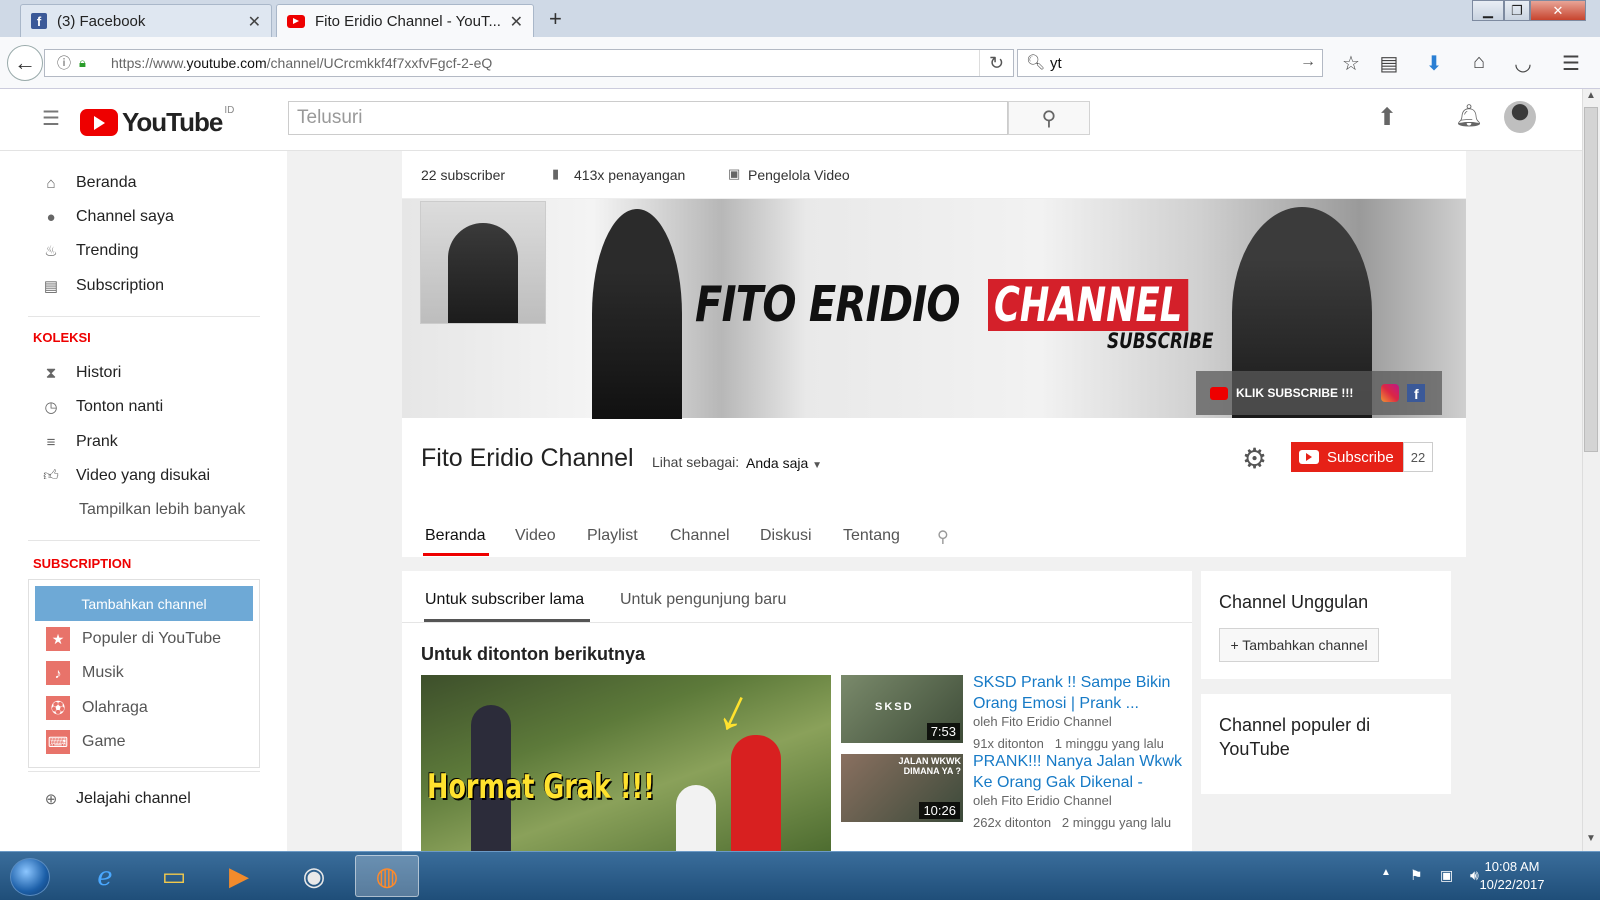  What do you see at coordinates (527, 458) in the screenshot?
I see `channel-name: Fito Eridio Channel` at bounding box center [527, 458].